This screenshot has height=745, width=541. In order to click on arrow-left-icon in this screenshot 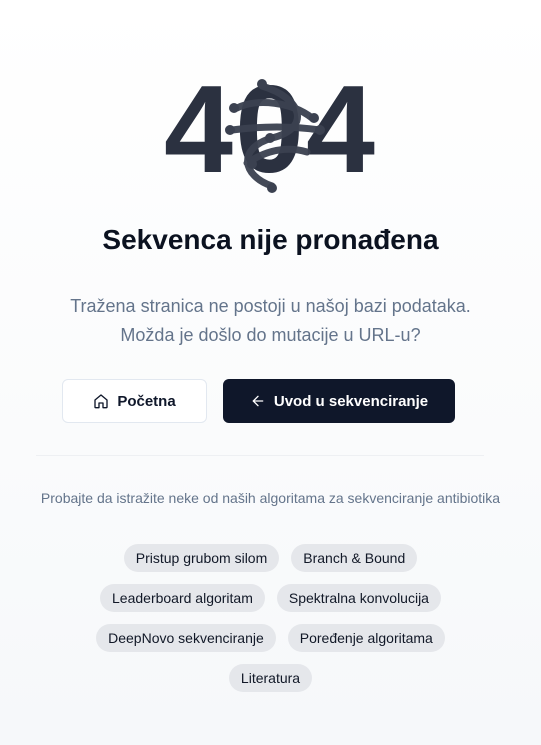, I will do `click(258, 401)`.